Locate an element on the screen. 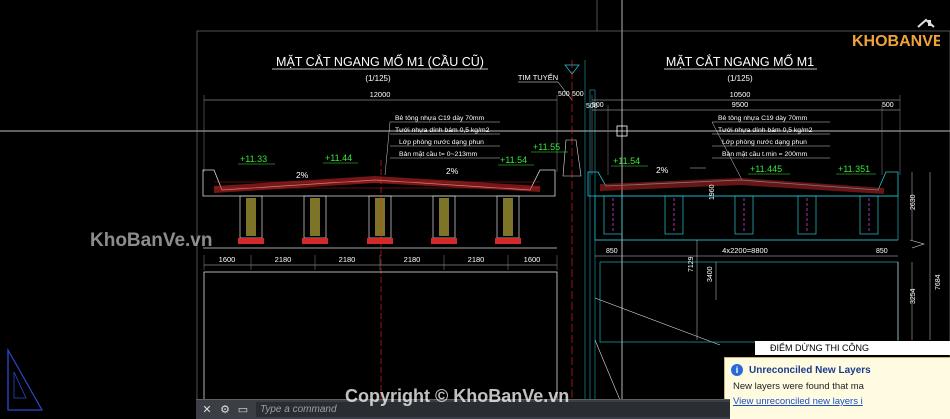 The width and height of the screenshot is (950, 419). command-history-icon: ▭ is located at coordinates (243, 410).